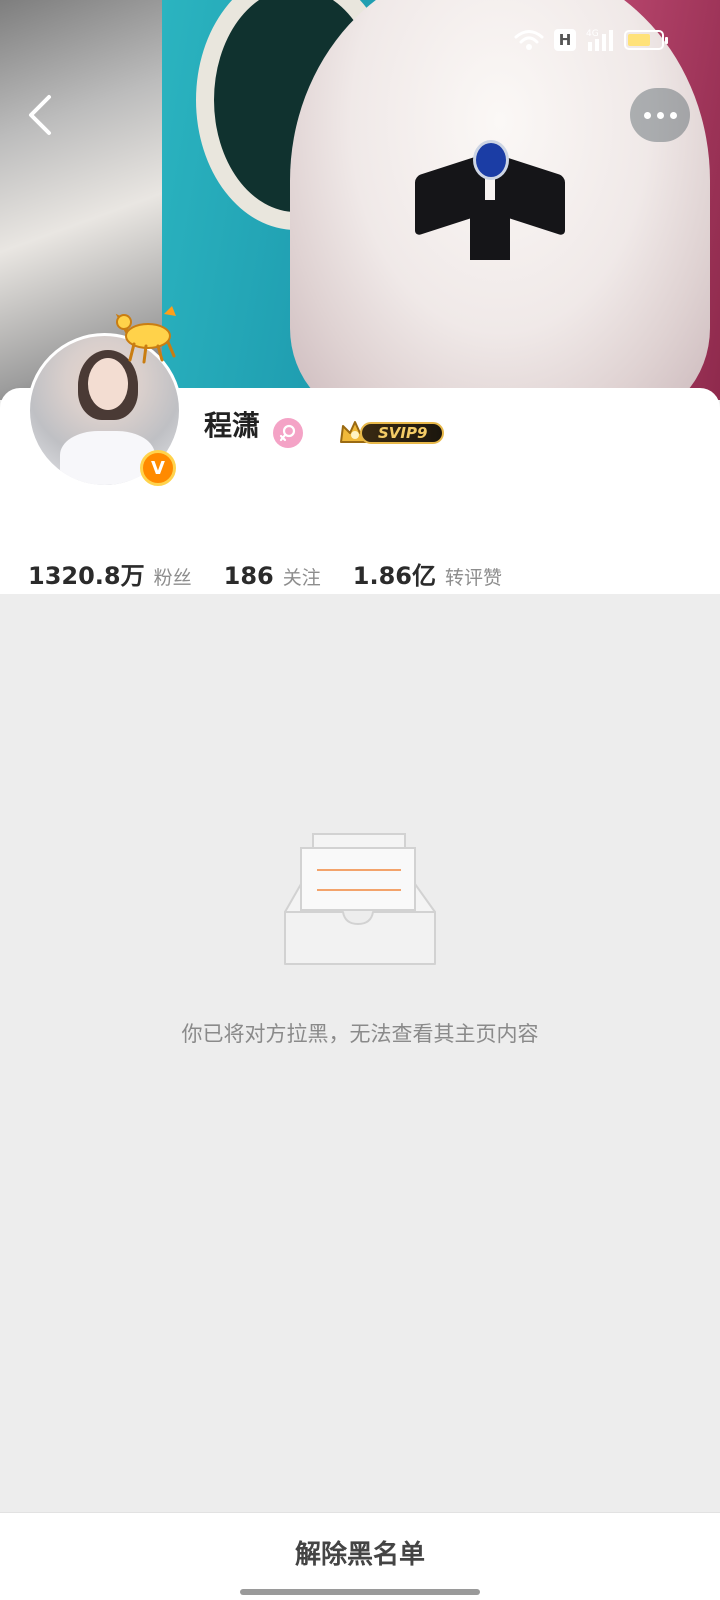 The width and height of the screenshot is (720, 1600). Describe the element at coordinates (158, 468) in the screenshot. I see `verified-icon: V` at that location.